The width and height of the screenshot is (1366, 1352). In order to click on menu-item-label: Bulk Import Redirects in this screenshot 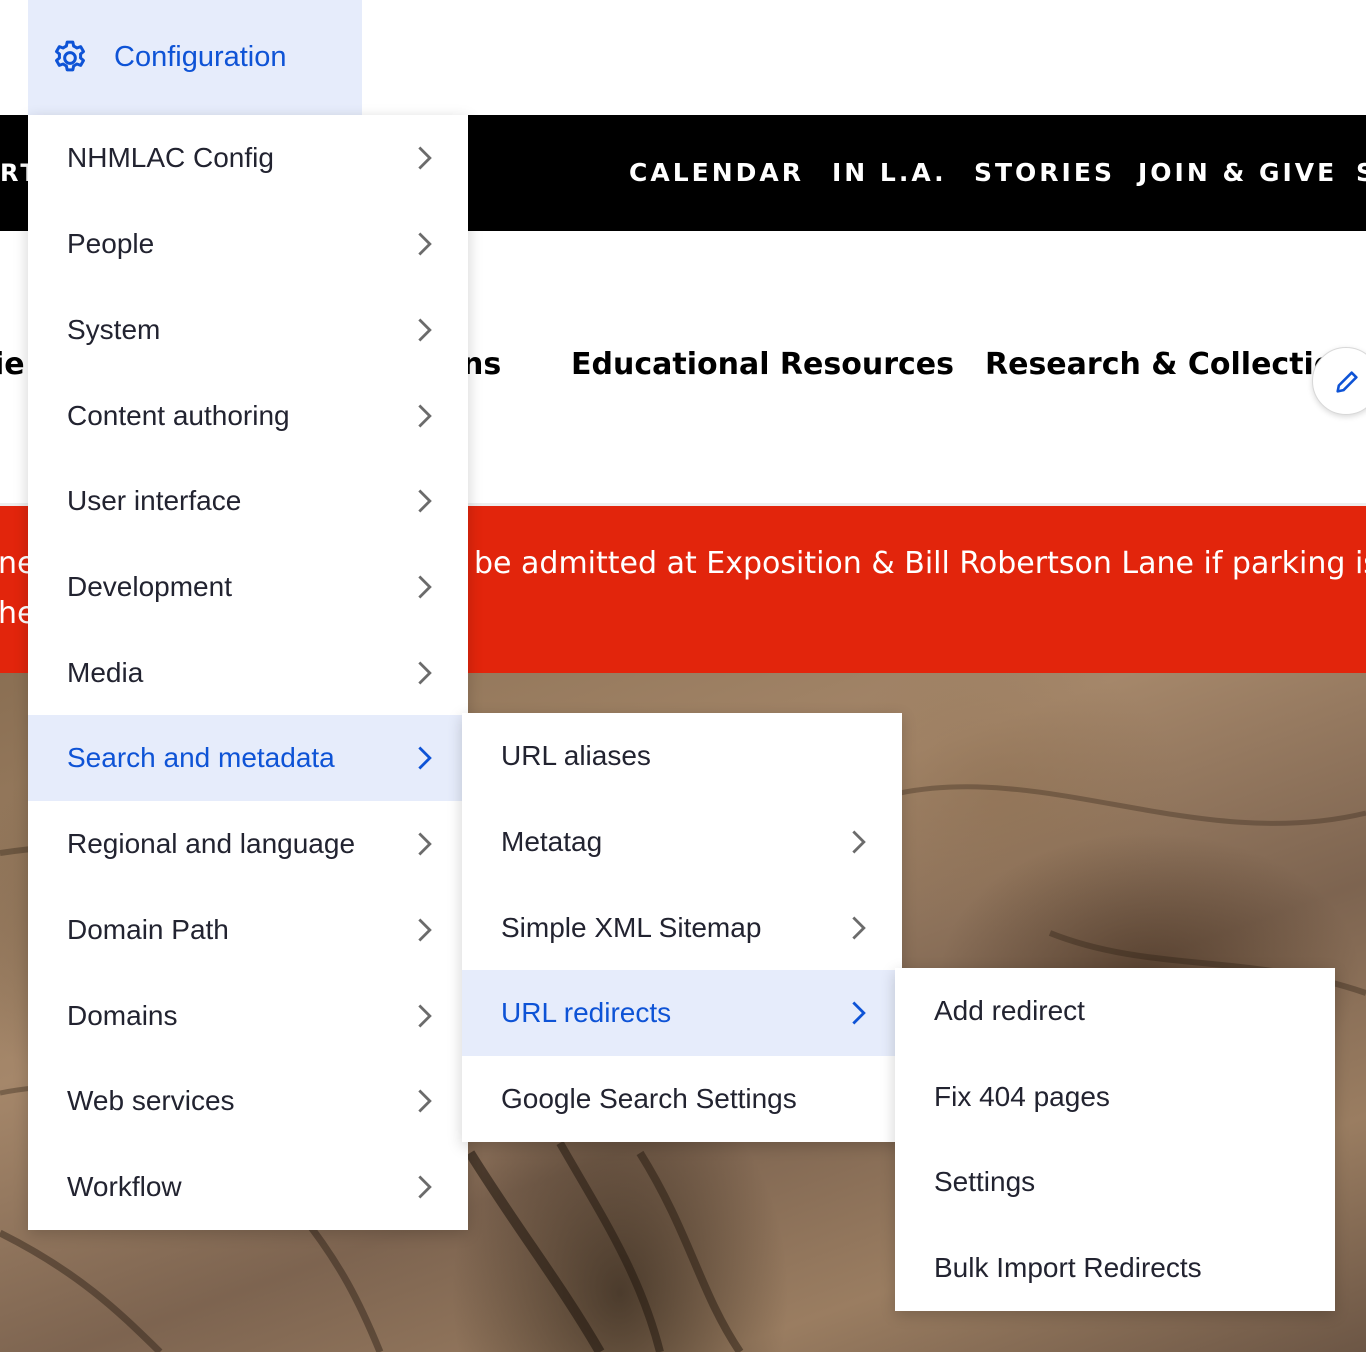, I will do `click(1068, 1267)`.